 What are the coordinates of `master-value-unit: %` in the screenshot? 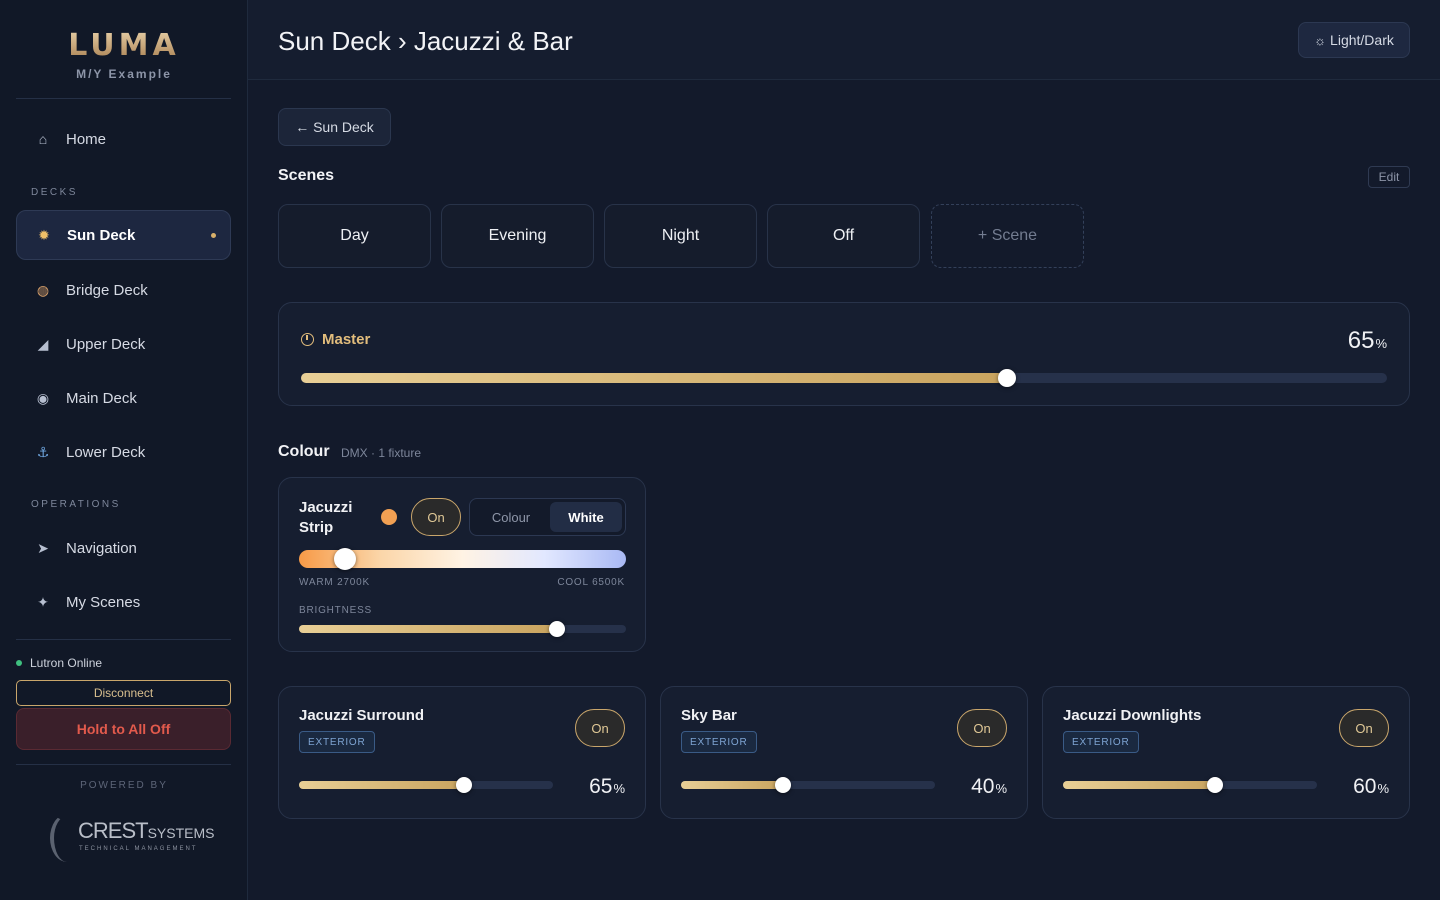 It's located at (1381, 343).